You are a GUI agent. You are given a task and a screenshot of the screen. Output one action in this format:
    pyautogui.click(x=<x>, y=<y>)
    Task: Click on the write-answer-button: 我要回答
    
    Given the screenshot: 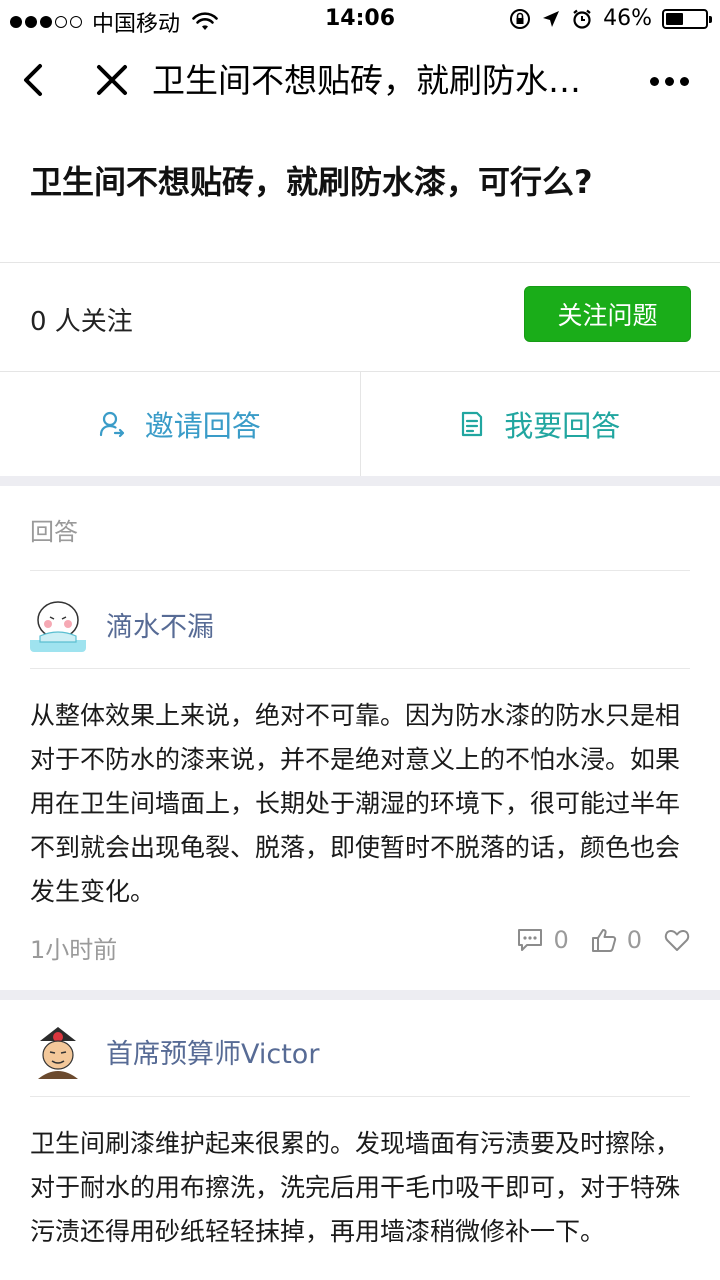 What is the action you would take?
    pyautogui.click(x=540, y=424)
    